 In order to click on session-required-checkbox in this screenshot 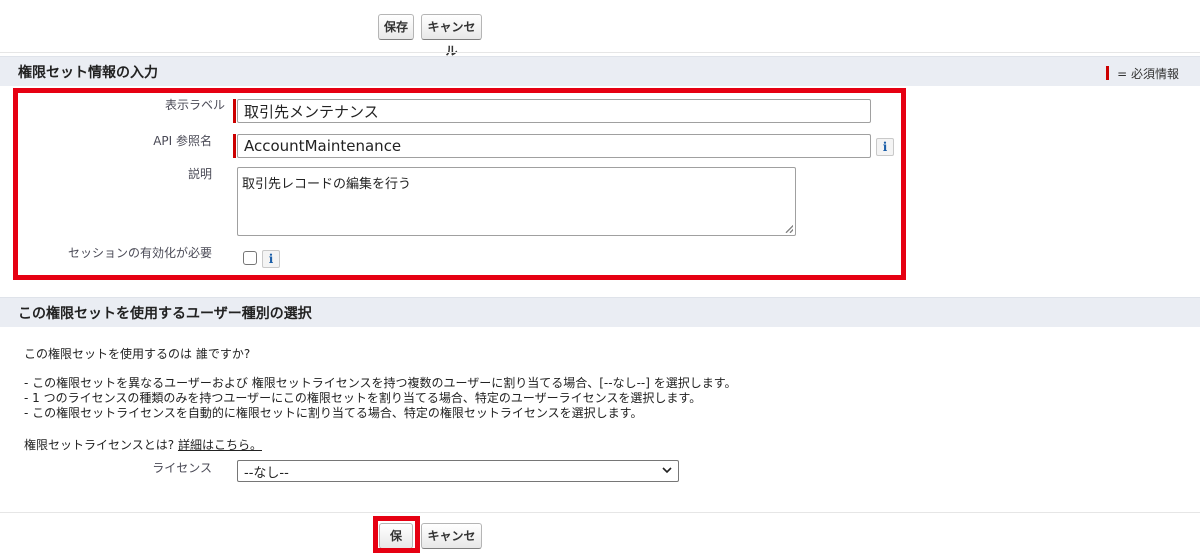, I will do `click(250, 258)`.